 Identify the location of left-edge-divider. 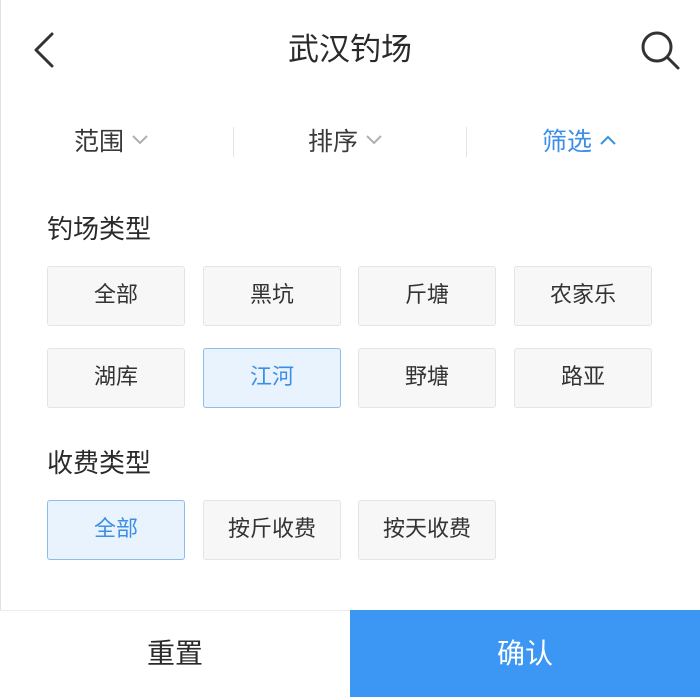
(0, 348).